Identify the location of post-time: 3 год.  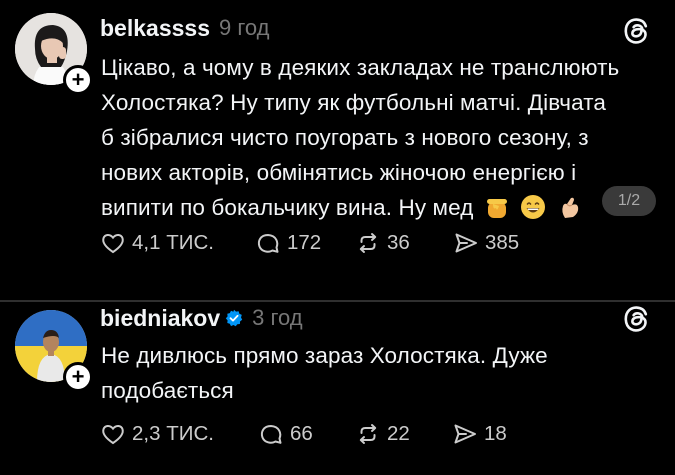
(277, 317).